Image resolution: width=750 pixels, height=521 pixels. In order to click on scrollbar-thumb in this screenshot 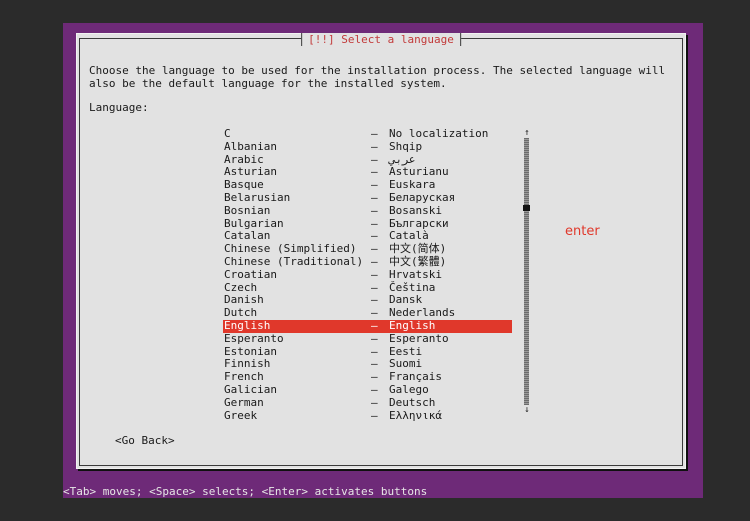, I will do `click(526, 208)`.